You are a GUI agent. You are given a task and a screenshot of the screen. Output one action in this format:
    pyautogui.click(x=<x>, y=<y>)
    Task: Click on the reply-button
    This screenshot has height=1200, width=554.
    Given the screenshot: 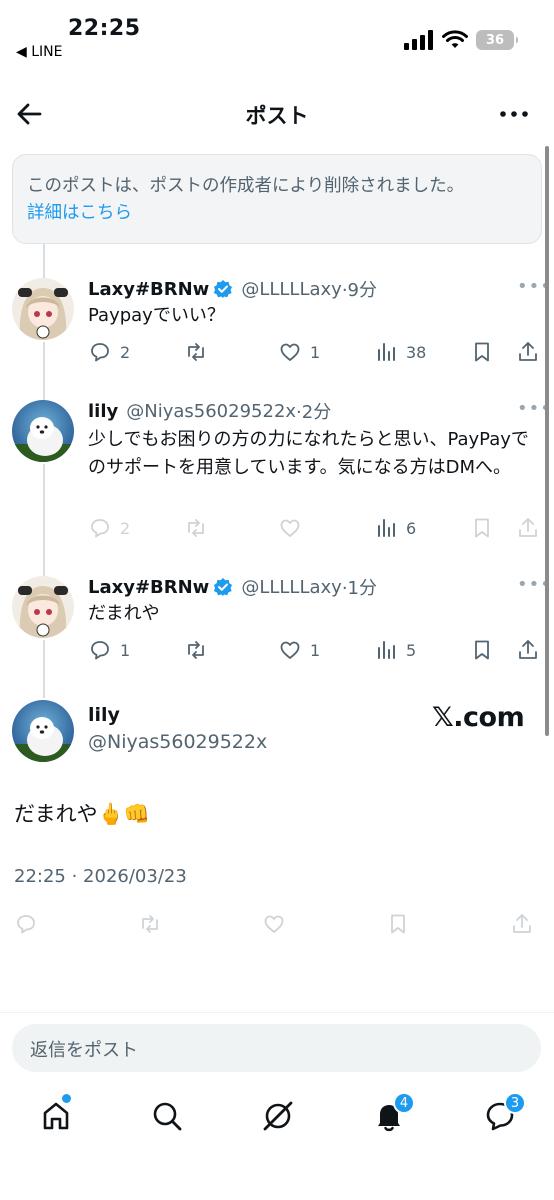 What is the action you would take?
    pyautogui.click(x=26, y=924)
    